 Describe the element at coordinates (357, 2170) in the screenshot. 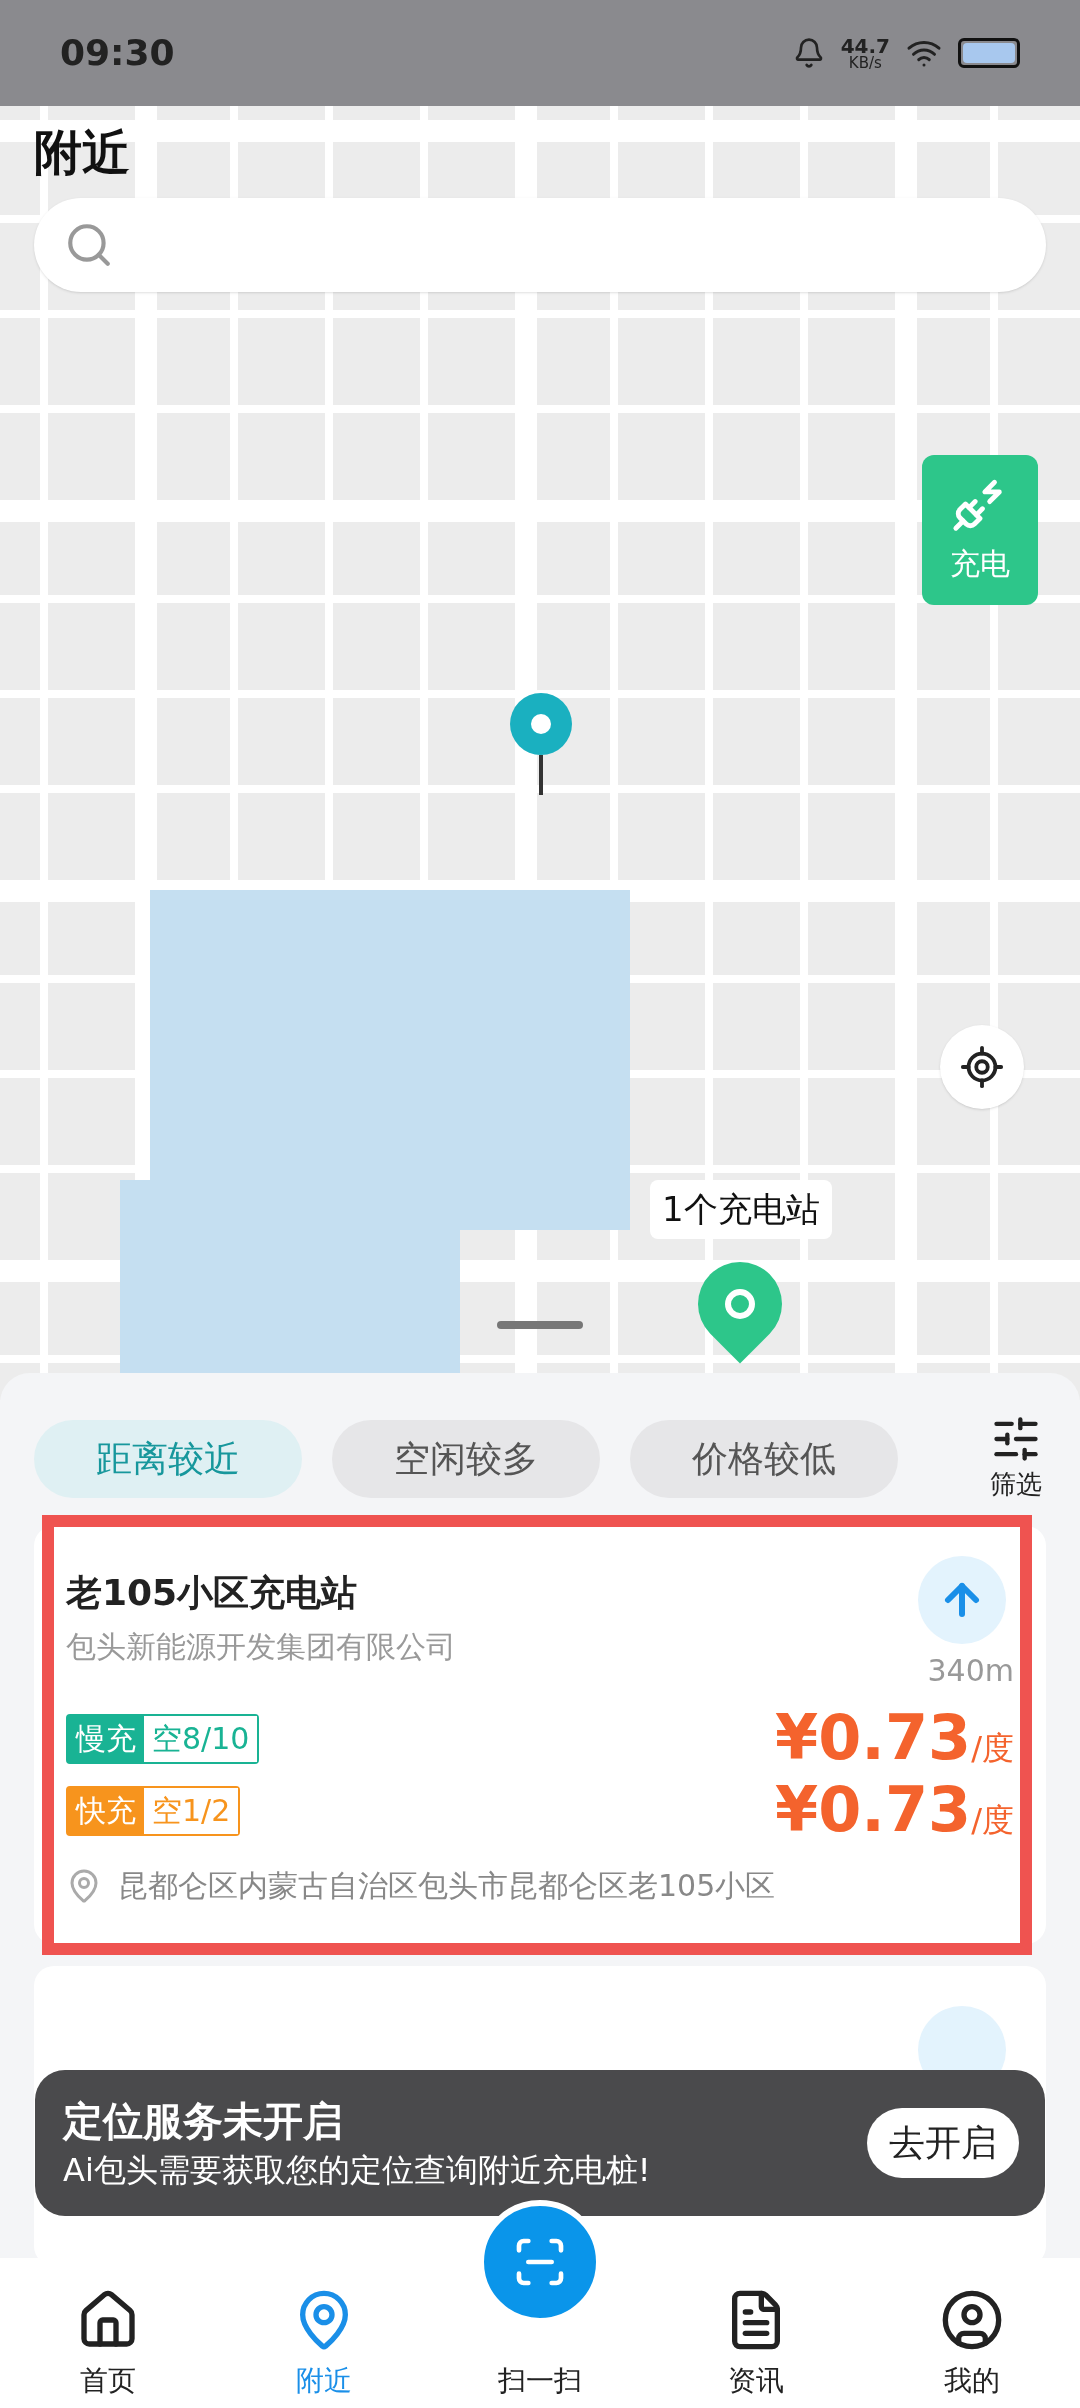

I see `toast-message: Ai包头需要获取您的定位查询附近充电桩!` at that location.